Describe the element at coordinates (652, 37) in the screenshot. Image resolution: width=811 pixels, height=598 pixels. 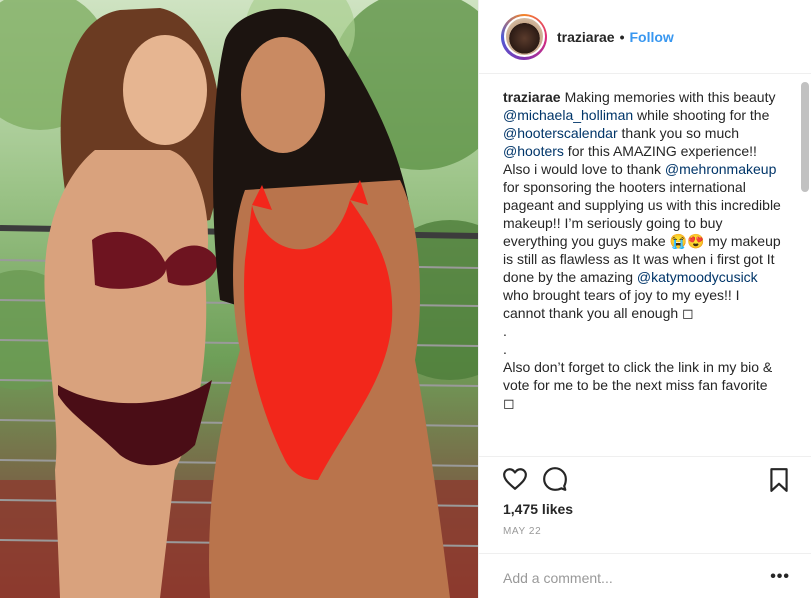
I see `follow-button: Follow` at that location.